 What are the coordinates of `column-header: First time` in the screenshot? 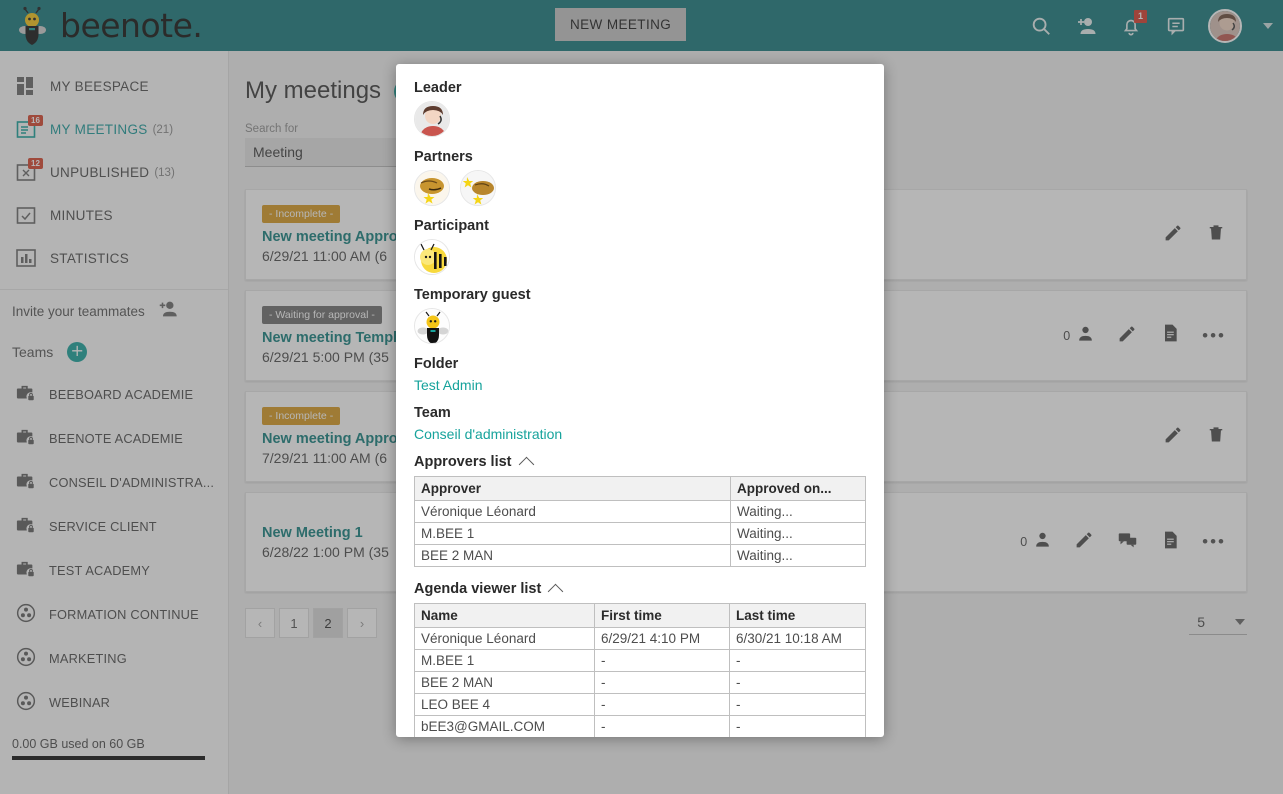 It's located at (662, 615).